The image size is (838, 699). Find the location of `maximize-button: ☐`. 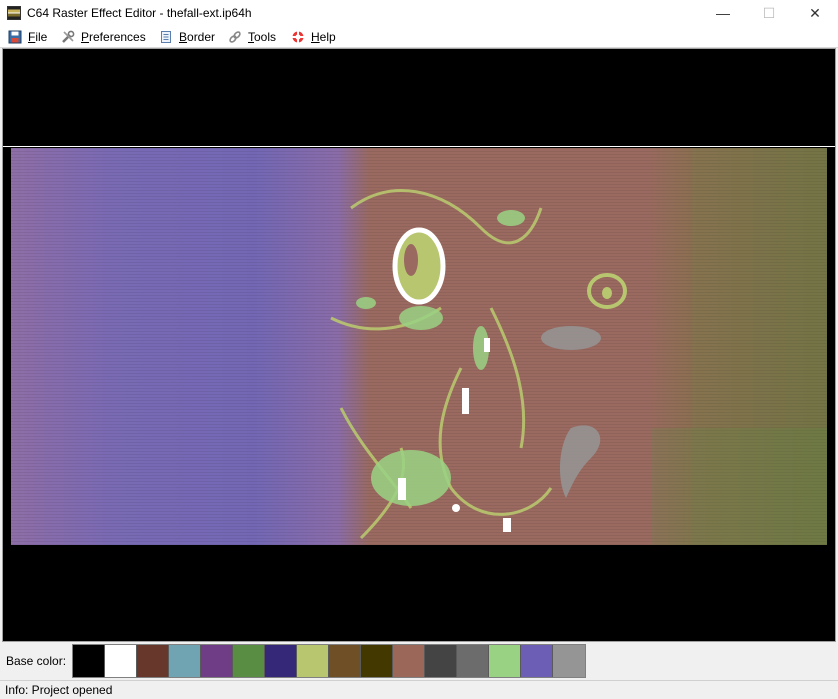

maximize-button: ☐ is located at coordinates (769, 13).